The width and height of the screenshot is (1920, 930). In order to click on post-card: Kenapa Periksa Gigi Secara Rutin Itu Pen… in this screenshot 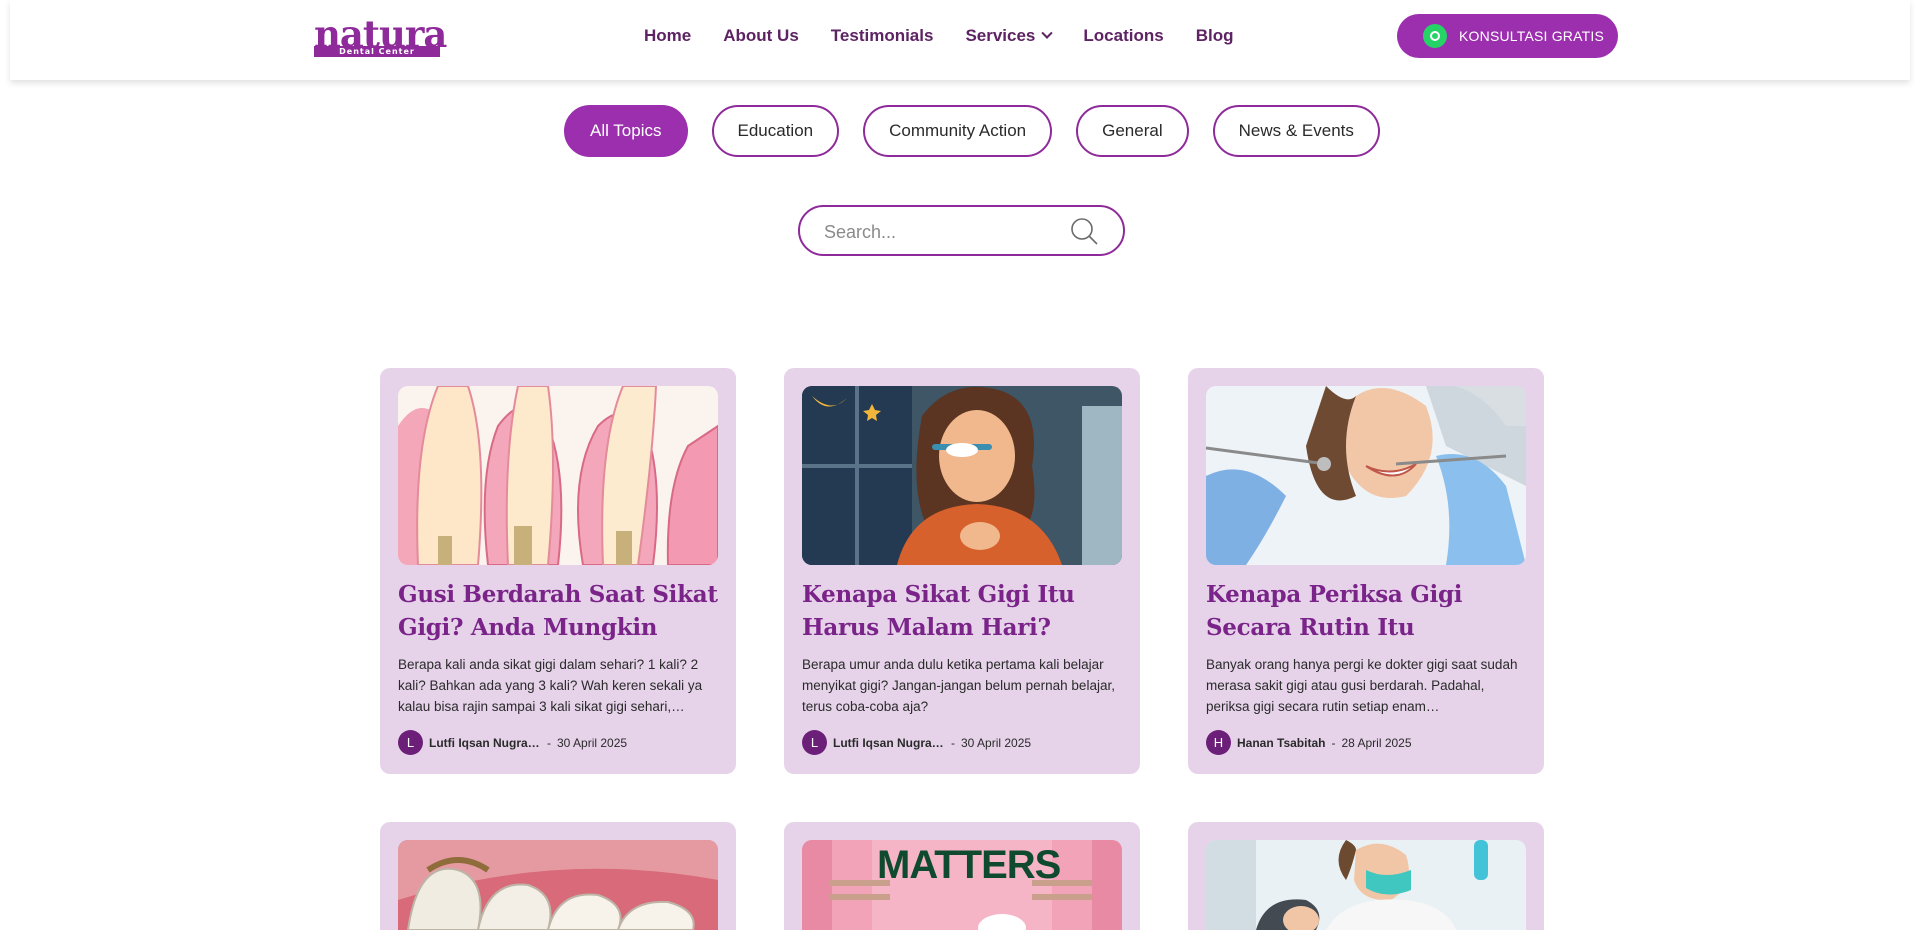, I will do `click(1366, 571)`.